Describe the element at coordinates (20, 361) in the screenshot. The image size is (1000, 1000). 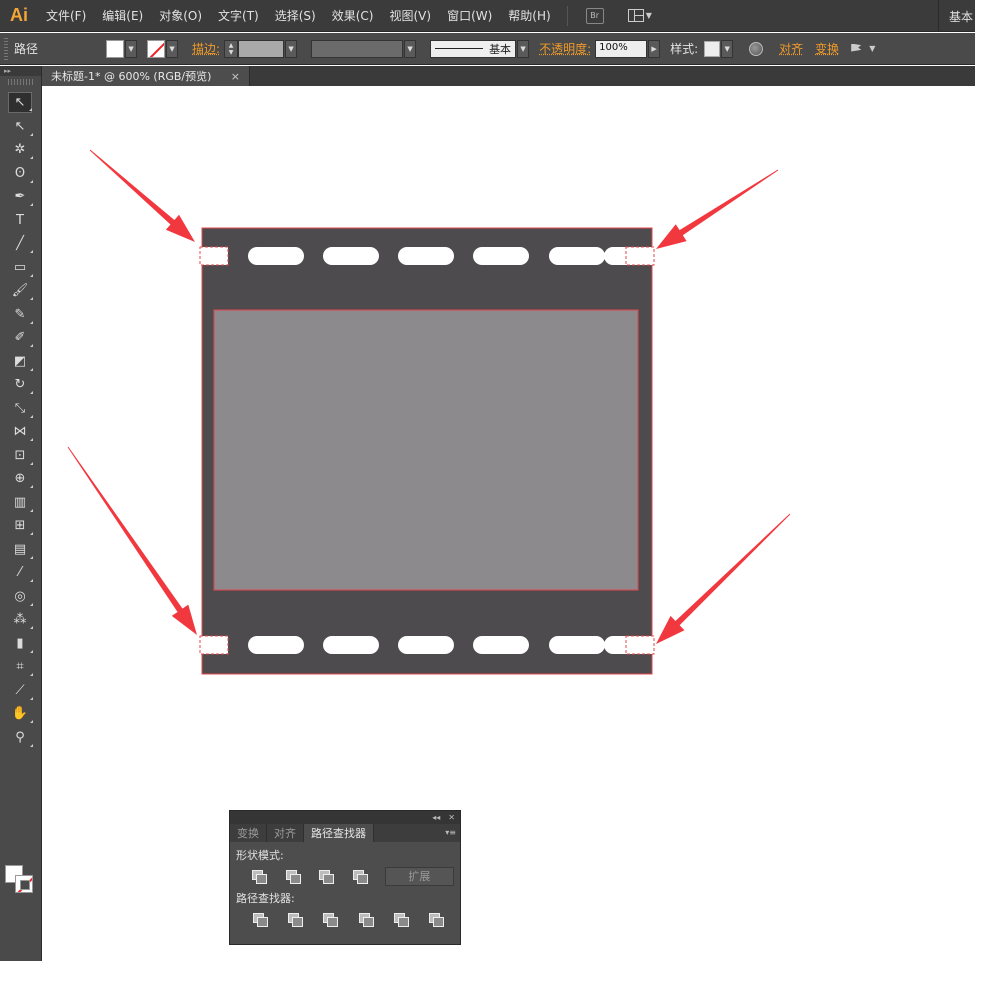
I see `eraser-tool-button: ◩` at that location.